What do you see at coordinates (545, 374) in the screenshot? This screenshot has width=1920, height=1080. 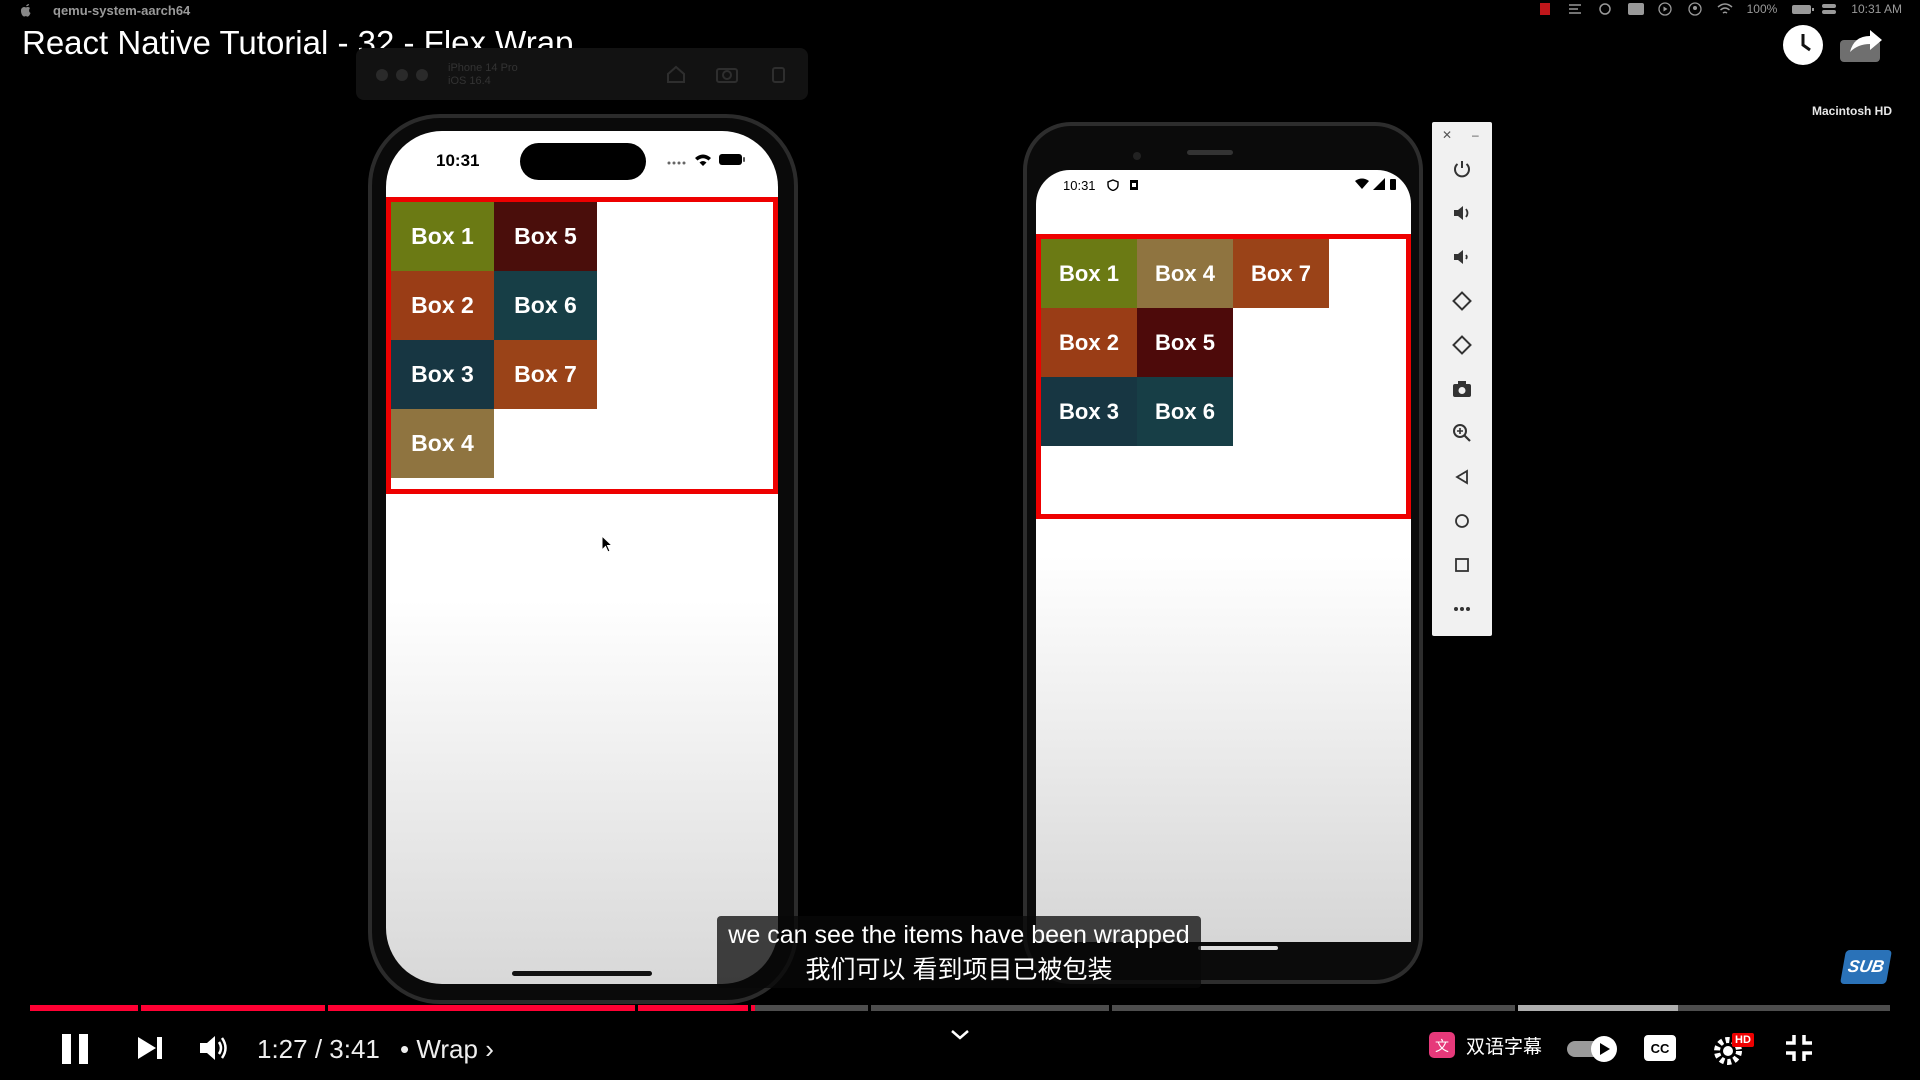 I see `box-item: Box 7` at bounding box center [545, 374].